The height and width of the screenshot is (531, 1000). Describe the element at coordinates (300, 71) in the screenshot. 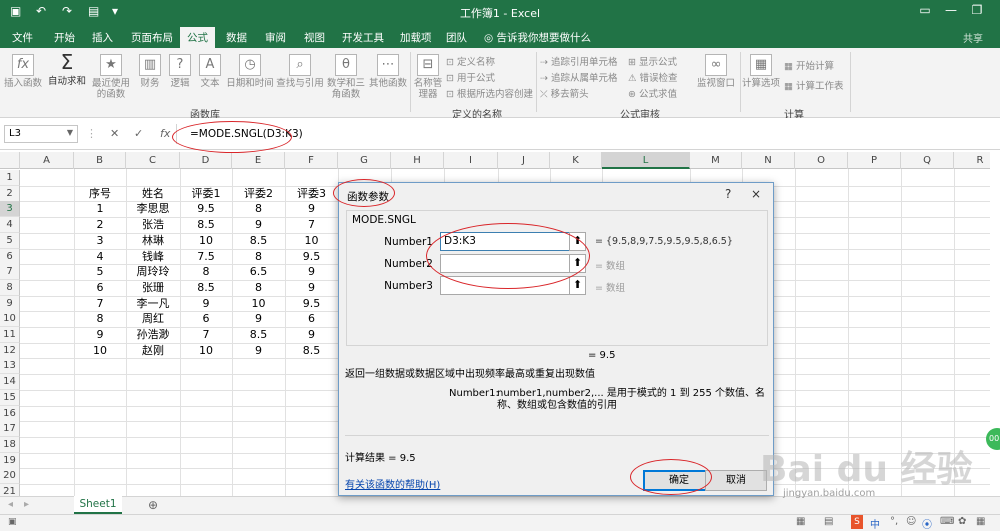

I see `lookup-button: ⌕ 查找与引用` at that location.